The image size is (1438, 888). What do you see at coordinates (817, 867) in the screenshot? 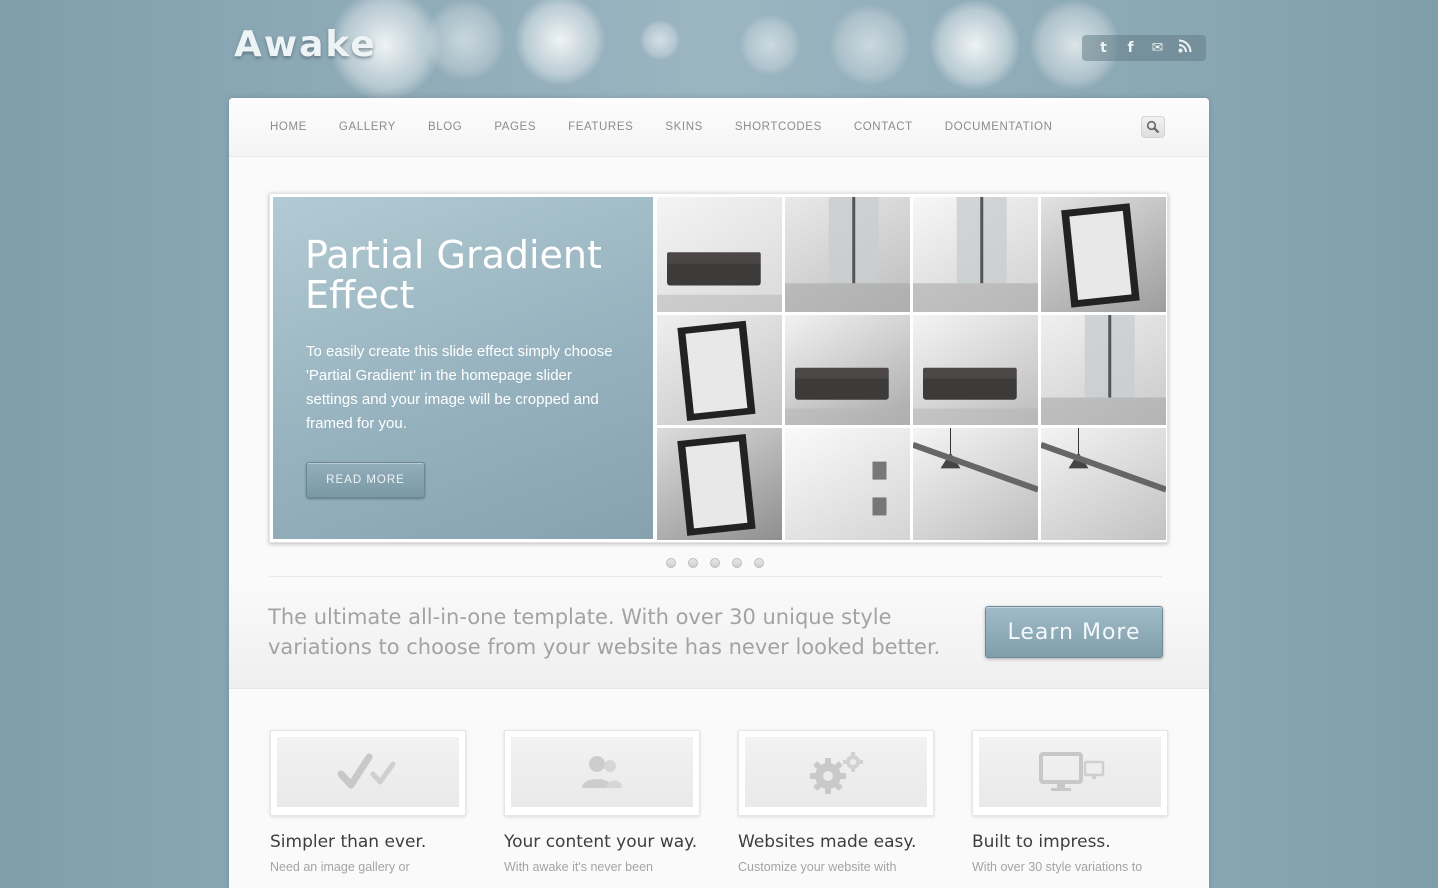
I see `feature-text: Customize your website with` at bounding box center [817, 867].